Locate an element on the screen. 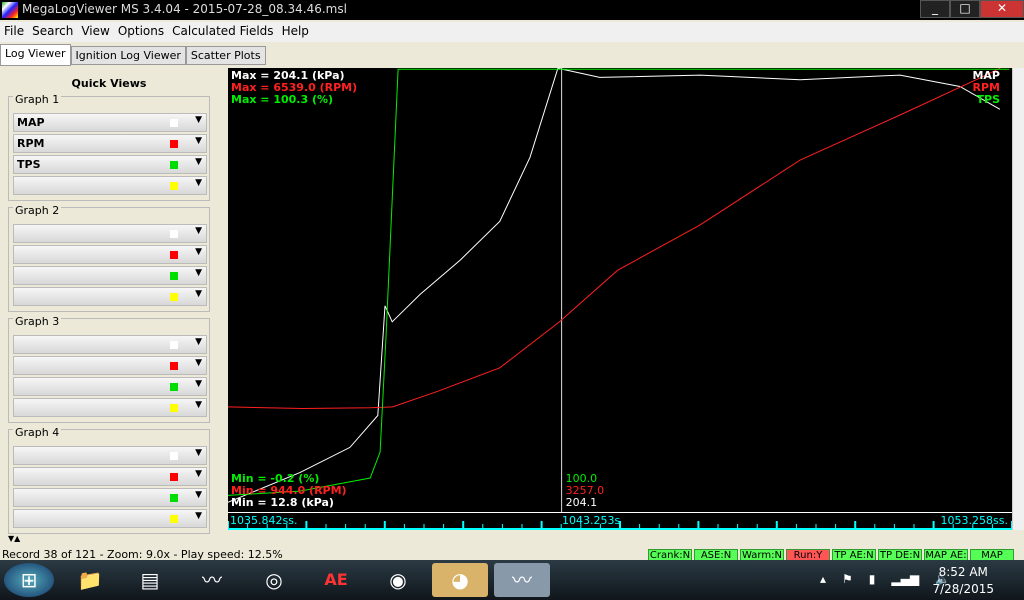 This screenshot has height=600, width=1024. device-icon: ▤ is located at coordinates (150, 580).